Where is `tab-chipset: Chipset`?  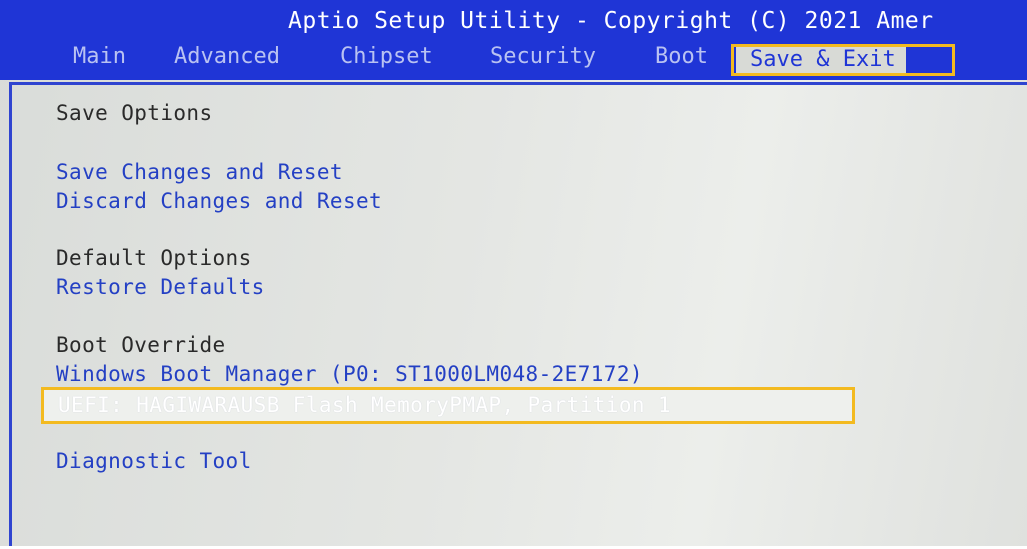 tab-chipset: Chipset is located at coordinates (386, 57).